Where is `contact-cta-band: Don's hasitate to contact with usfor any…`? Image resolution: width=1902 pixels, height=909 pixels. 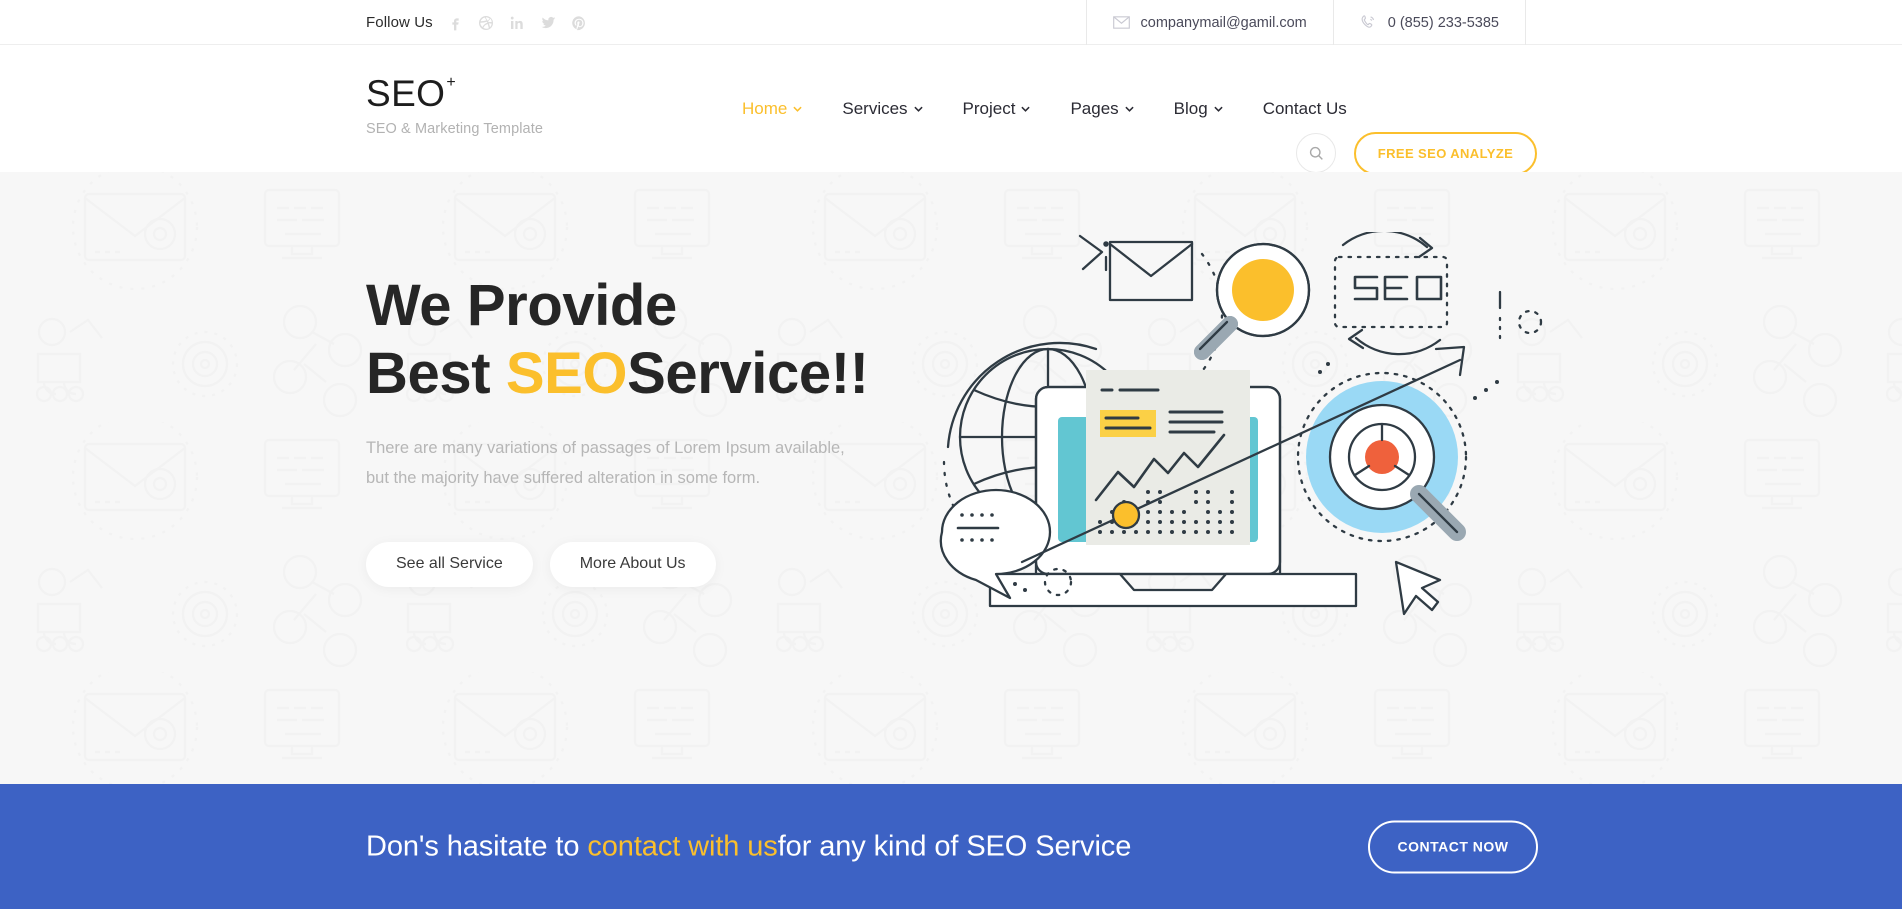
contact-cta-band: Don's hasitate to contact with usfor any… is located at coordinates (951, 846).